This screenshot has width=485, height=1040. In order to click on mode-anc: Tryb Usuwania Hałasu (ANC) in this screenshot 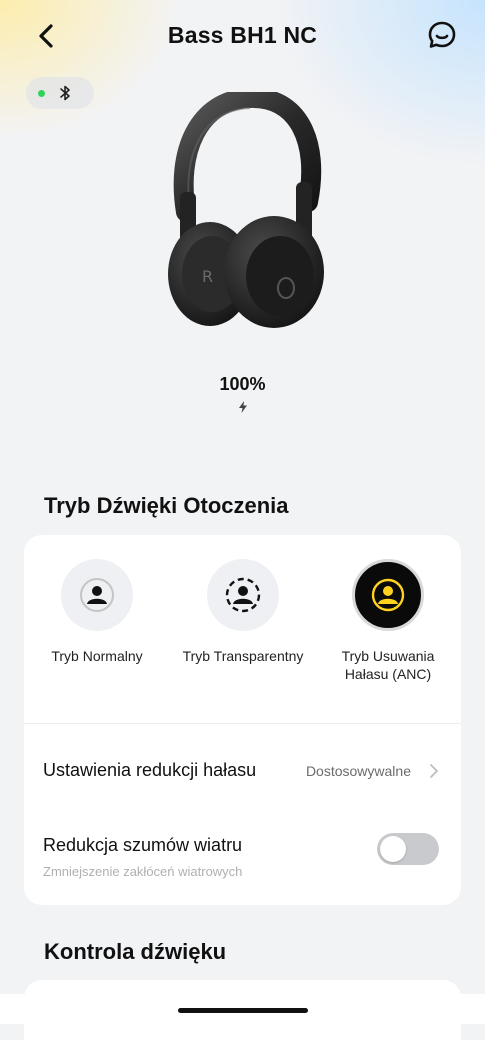, I will do `click(388, 621)`.